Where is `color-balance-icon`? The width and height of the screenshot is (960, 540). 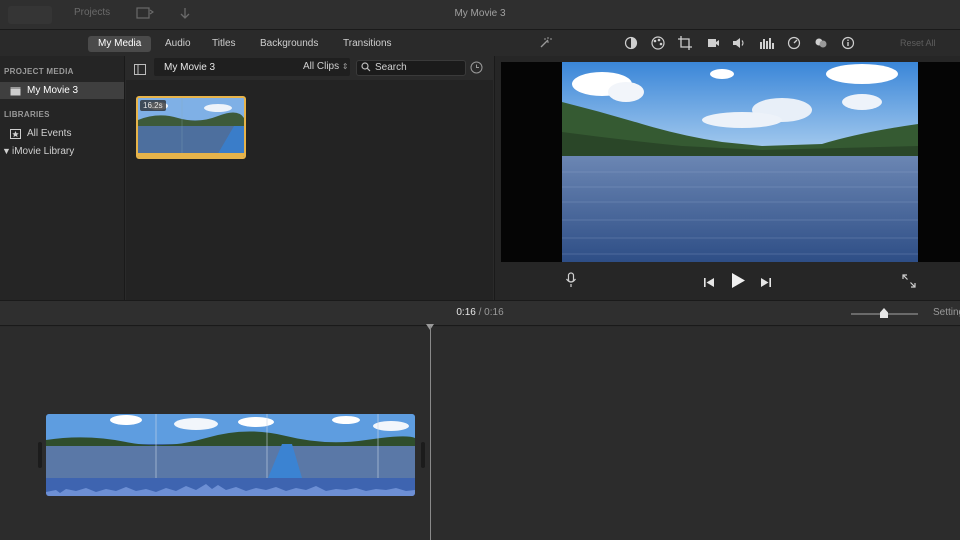
color-balance-icon is located at coordinates (631, 45).